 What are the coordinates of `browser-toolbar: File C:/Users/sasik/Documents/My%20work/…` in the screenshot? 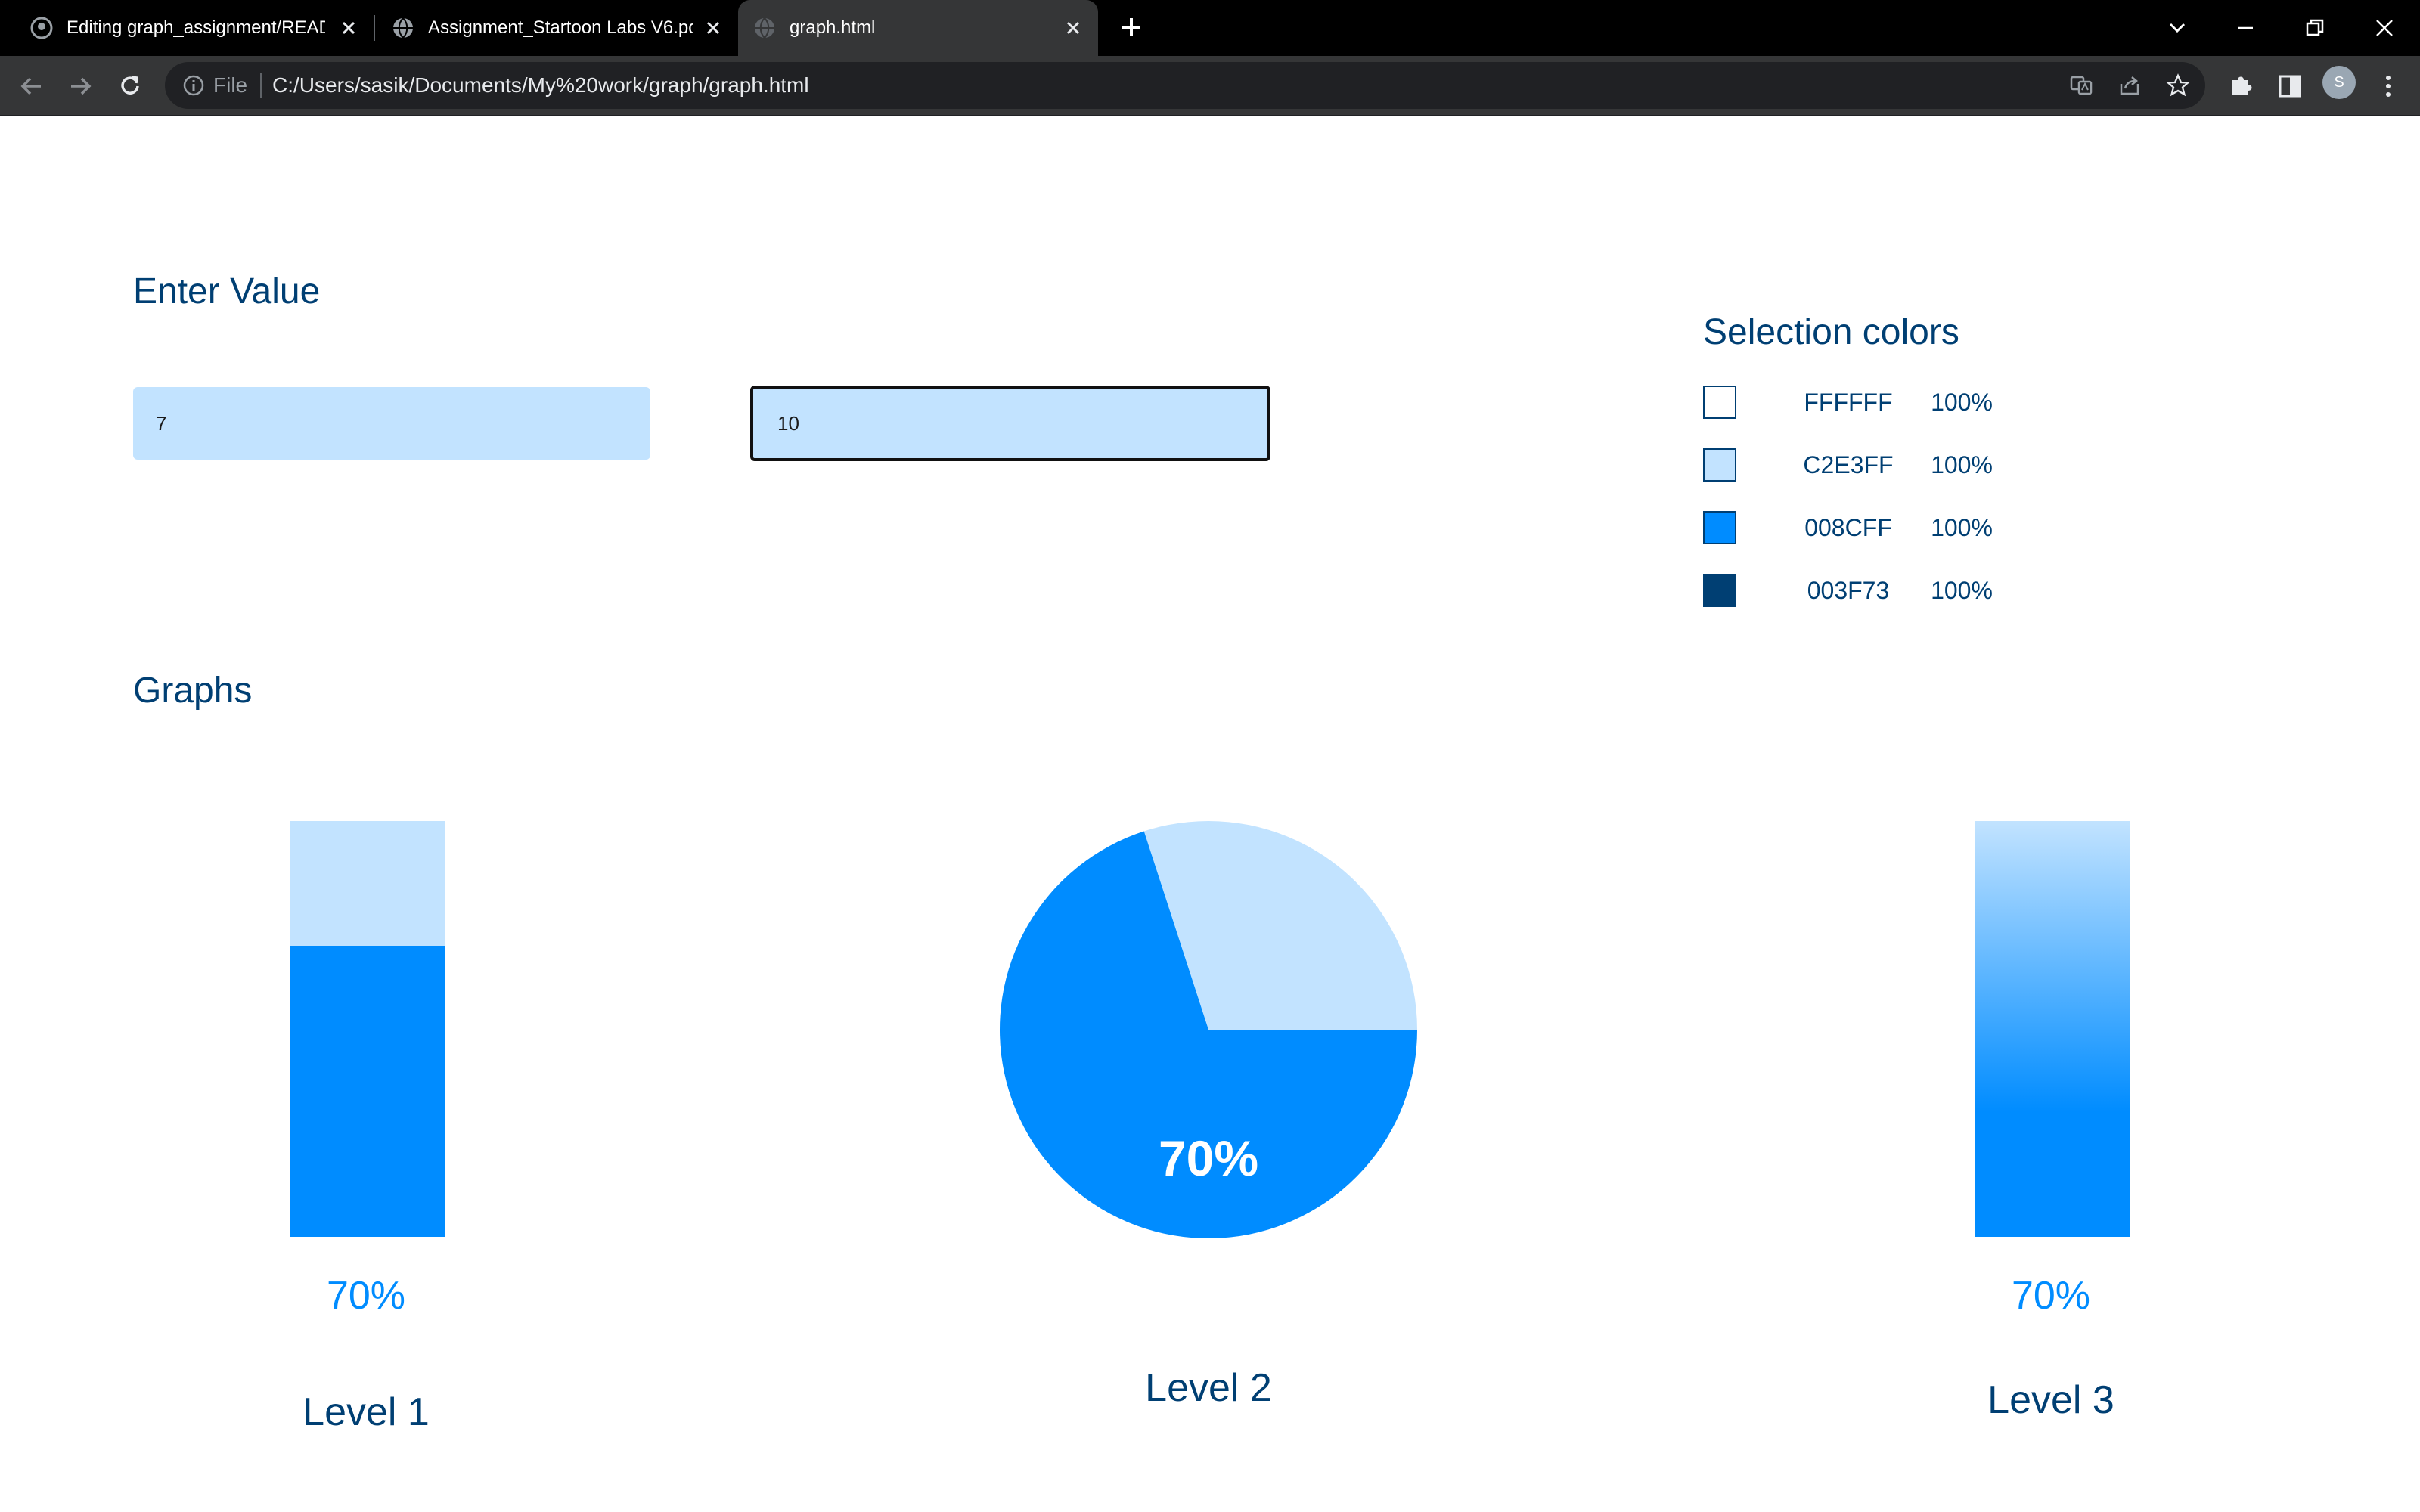 It's located at (1210, 86).